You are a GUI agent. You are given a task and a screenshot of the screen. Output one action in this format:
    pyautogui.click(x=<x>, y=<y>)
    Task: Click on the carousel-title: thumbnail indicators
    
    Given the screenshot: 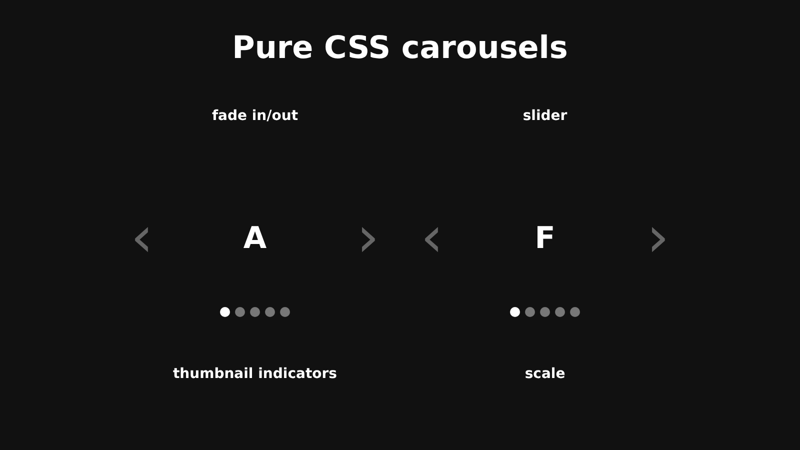 What is the action you would take?
    pyautogui.click(x=254, y=374)
    